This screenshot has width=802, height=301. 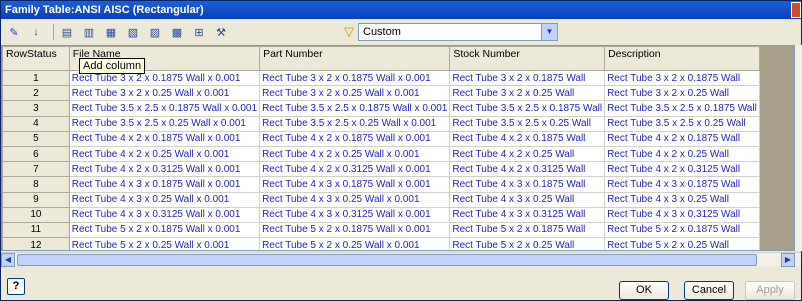 What do you see at coordinates (36, 78) in the screenshot?
I see `row-status-cell: 1` at bounding box center [36, 78].